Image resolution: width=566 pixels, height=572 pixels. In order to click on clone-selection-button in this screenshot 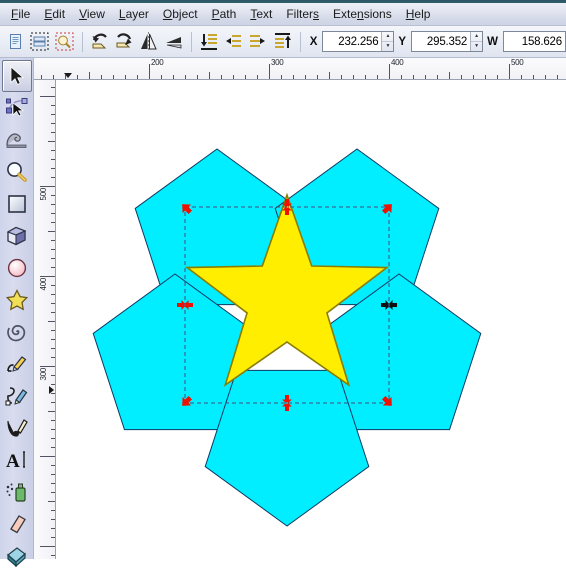, I will do `click(64, 42)`.